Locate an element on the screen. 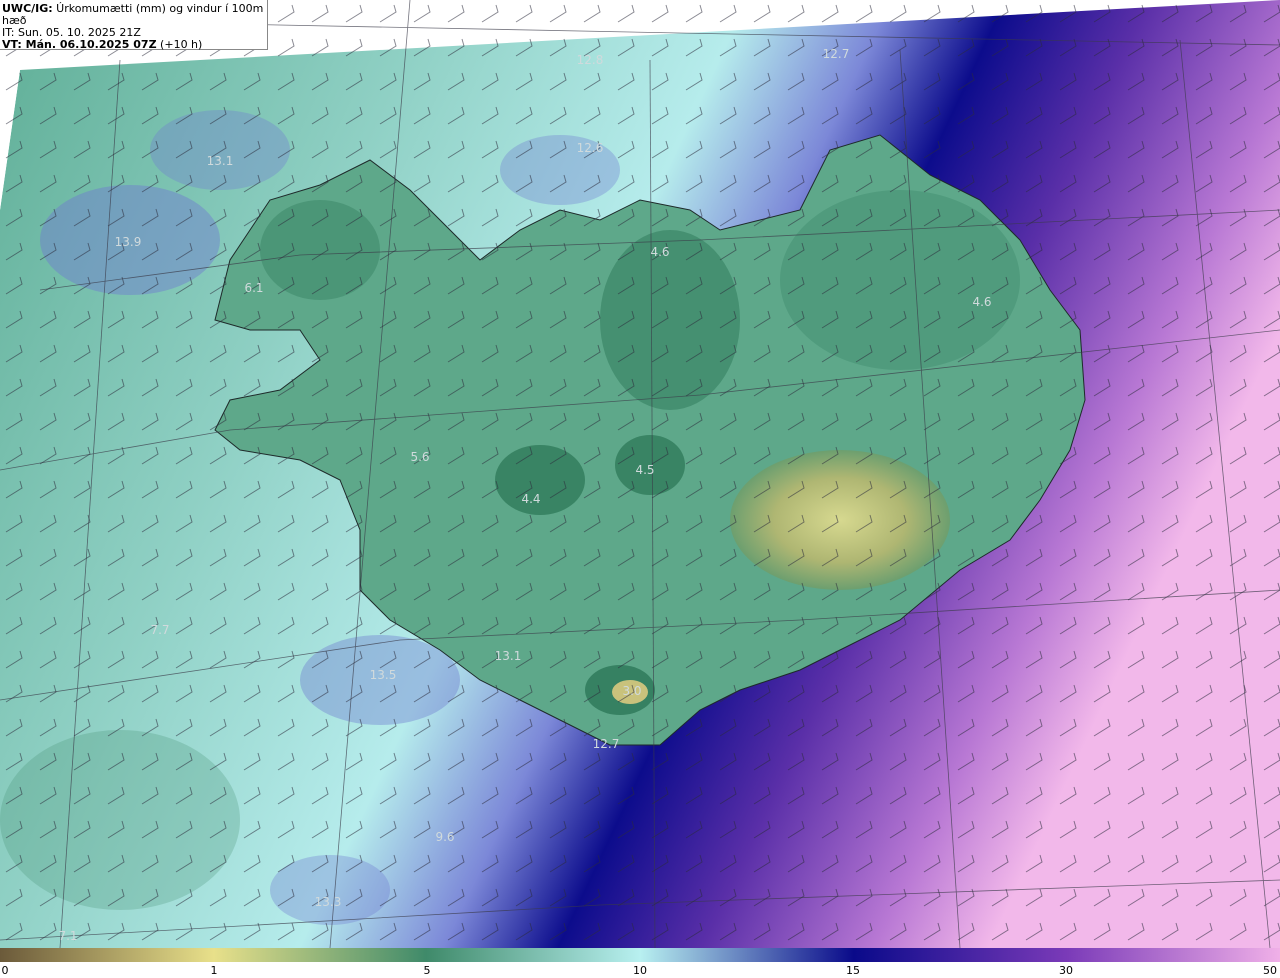  valid-time: VT: Mán. 06.10.2025 07Z is located at coordinates (79, 44).